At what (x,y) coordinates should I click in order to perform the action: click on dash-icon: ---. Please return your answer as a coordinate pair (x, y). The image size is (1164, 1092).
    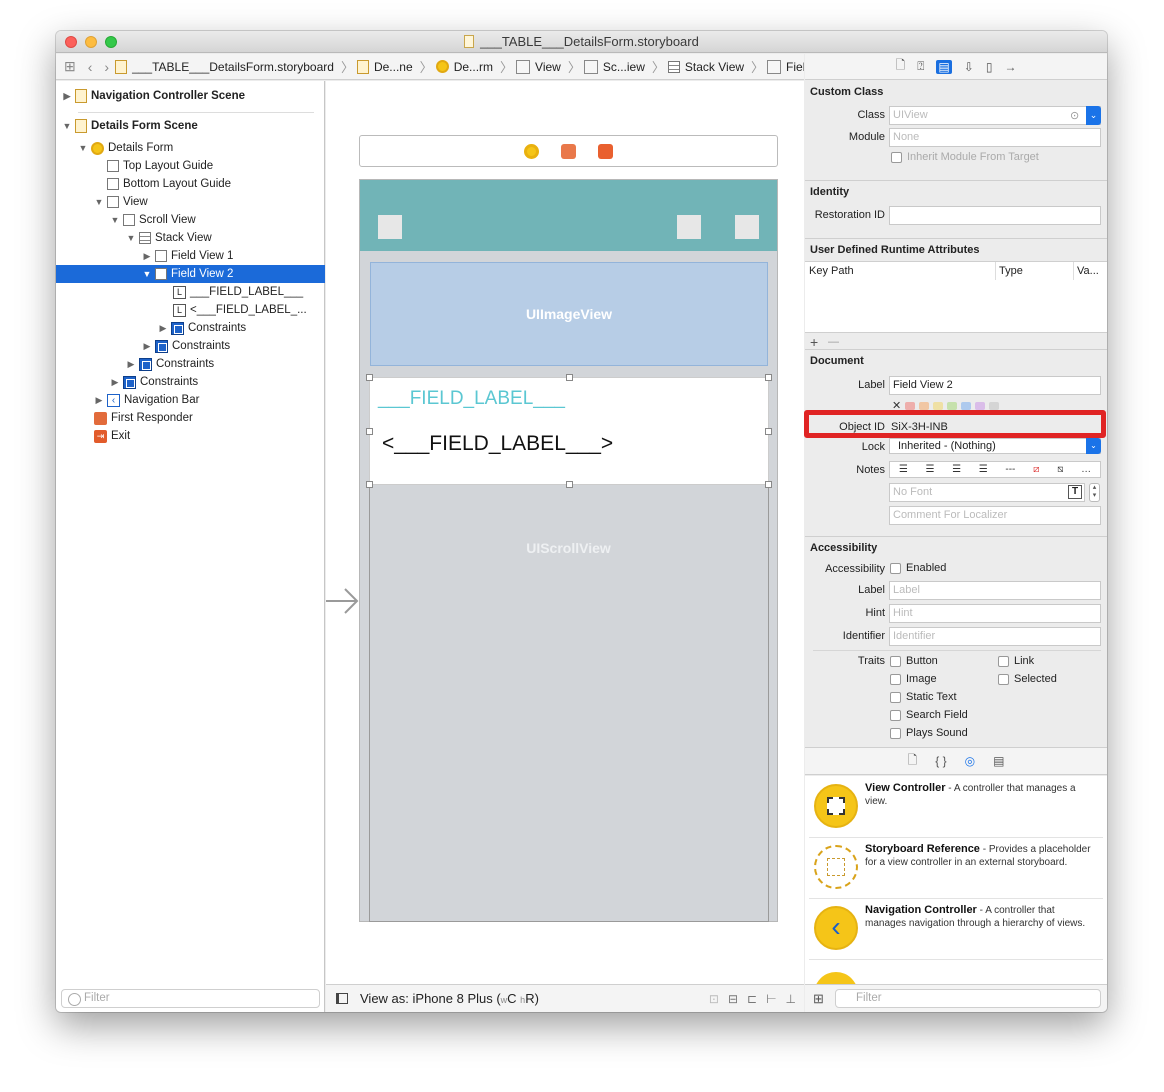
    Looking at the image, I should click on (1010, 469).